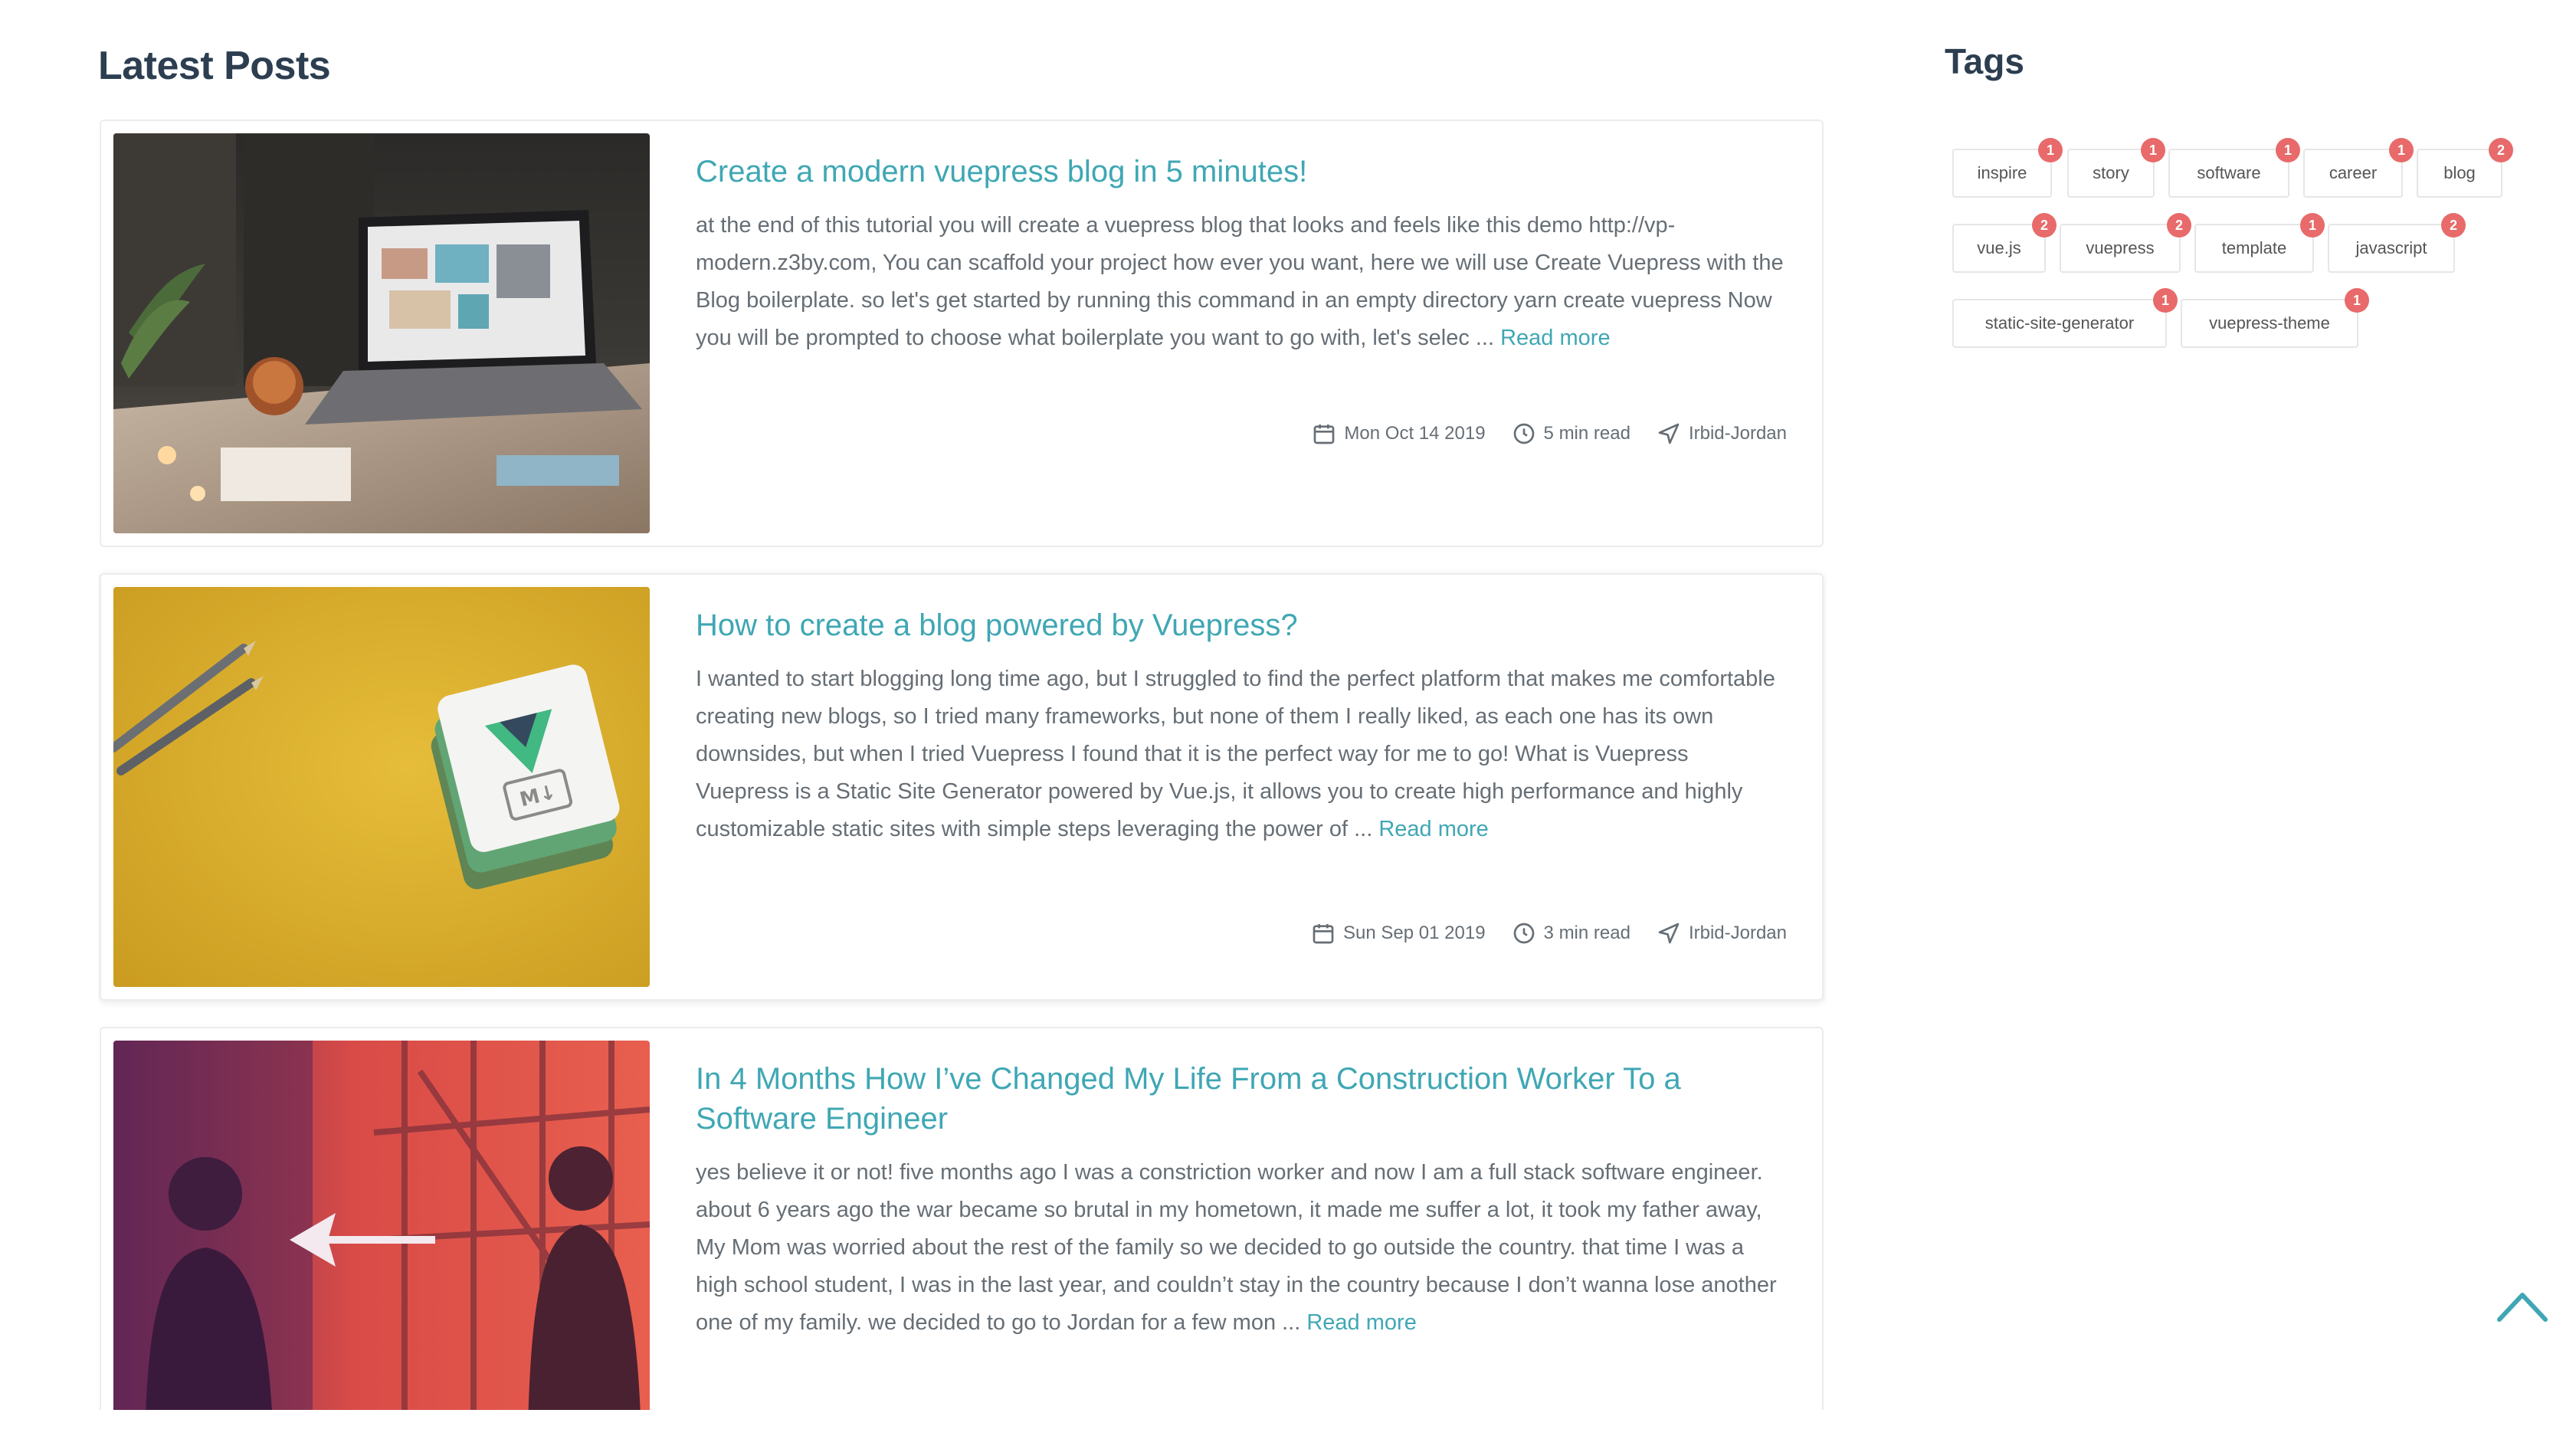 Image resolution: width=2576 pixels, height=1449 pixels. I want to click on tag-vuepress-theme: vuepress-theme 1, so click(2275, 318).